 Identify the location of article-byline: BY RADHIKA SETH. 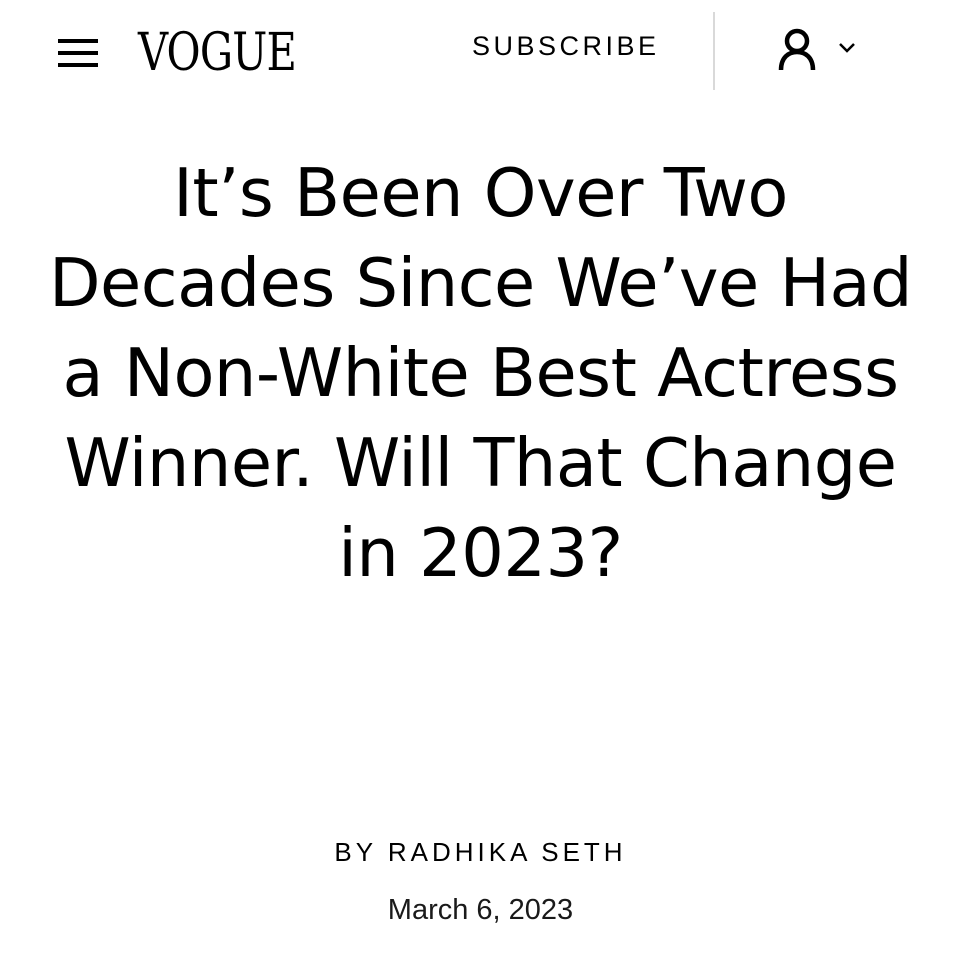
(480, 852).